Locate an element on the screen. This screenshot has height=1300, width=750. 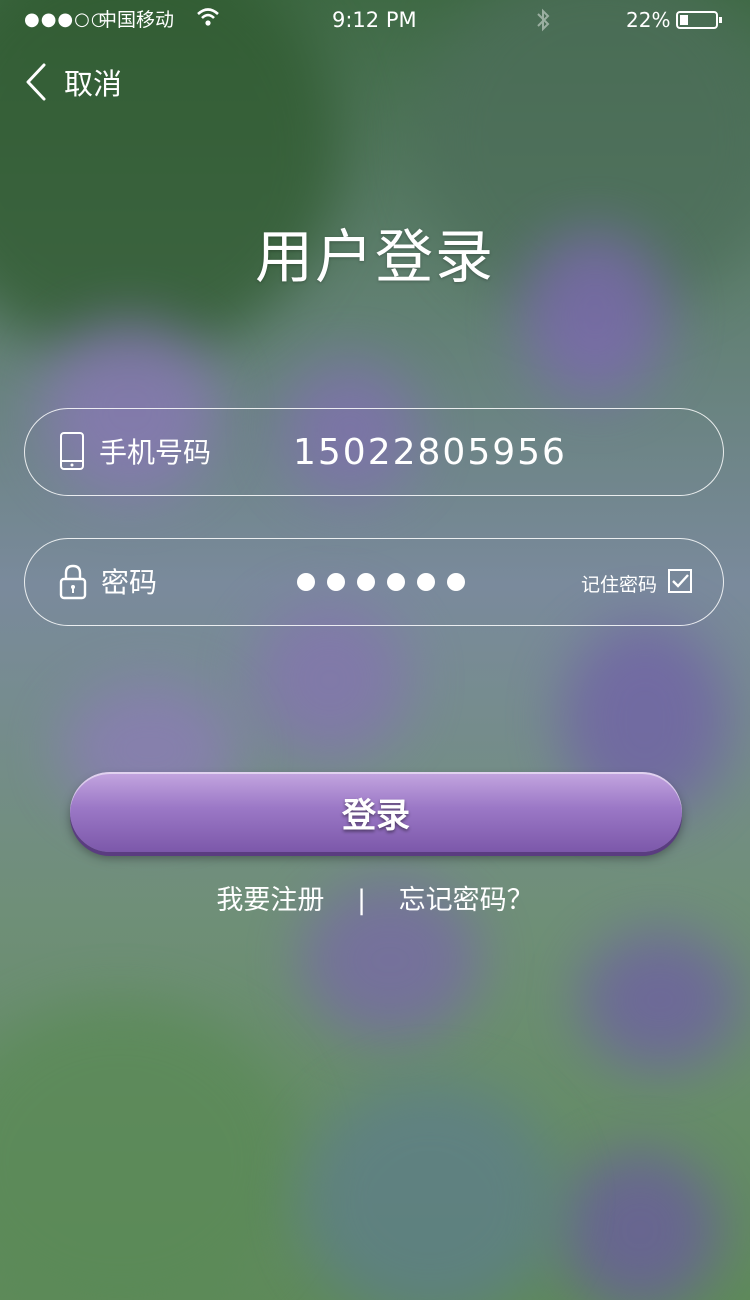
checkbox-checked-icon is located at coordinates (680, 583).